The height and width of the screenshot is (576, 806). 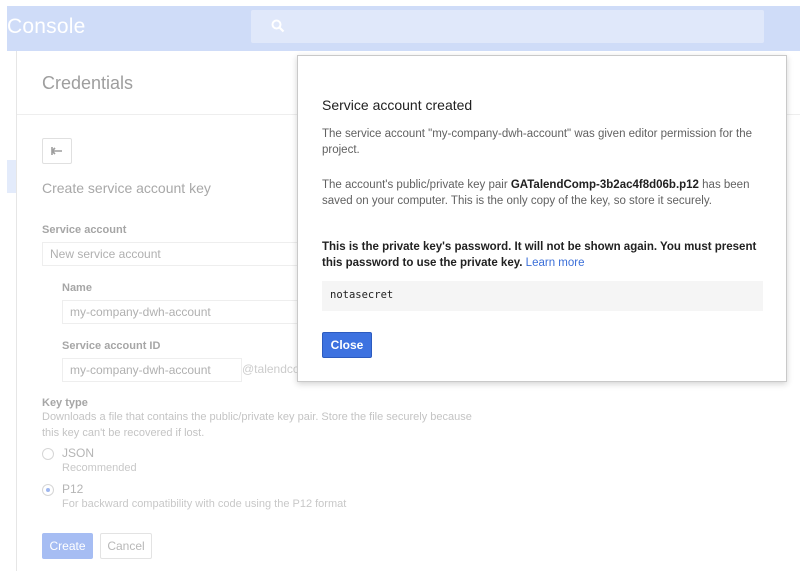 What do you see at coordinates (77, 288) in the screenshot?
I see `name-label: Name` at bounding box center [77, 288].